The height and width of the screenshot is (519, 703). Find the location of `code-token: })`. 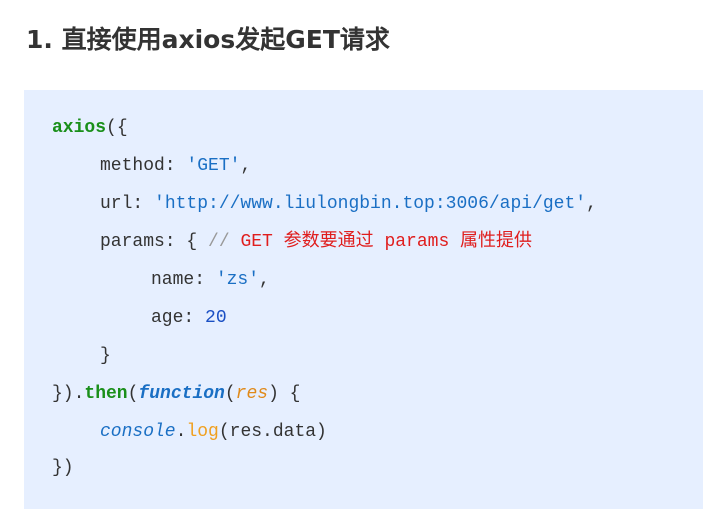

code-token: }) is located at coordinates (63, 468).